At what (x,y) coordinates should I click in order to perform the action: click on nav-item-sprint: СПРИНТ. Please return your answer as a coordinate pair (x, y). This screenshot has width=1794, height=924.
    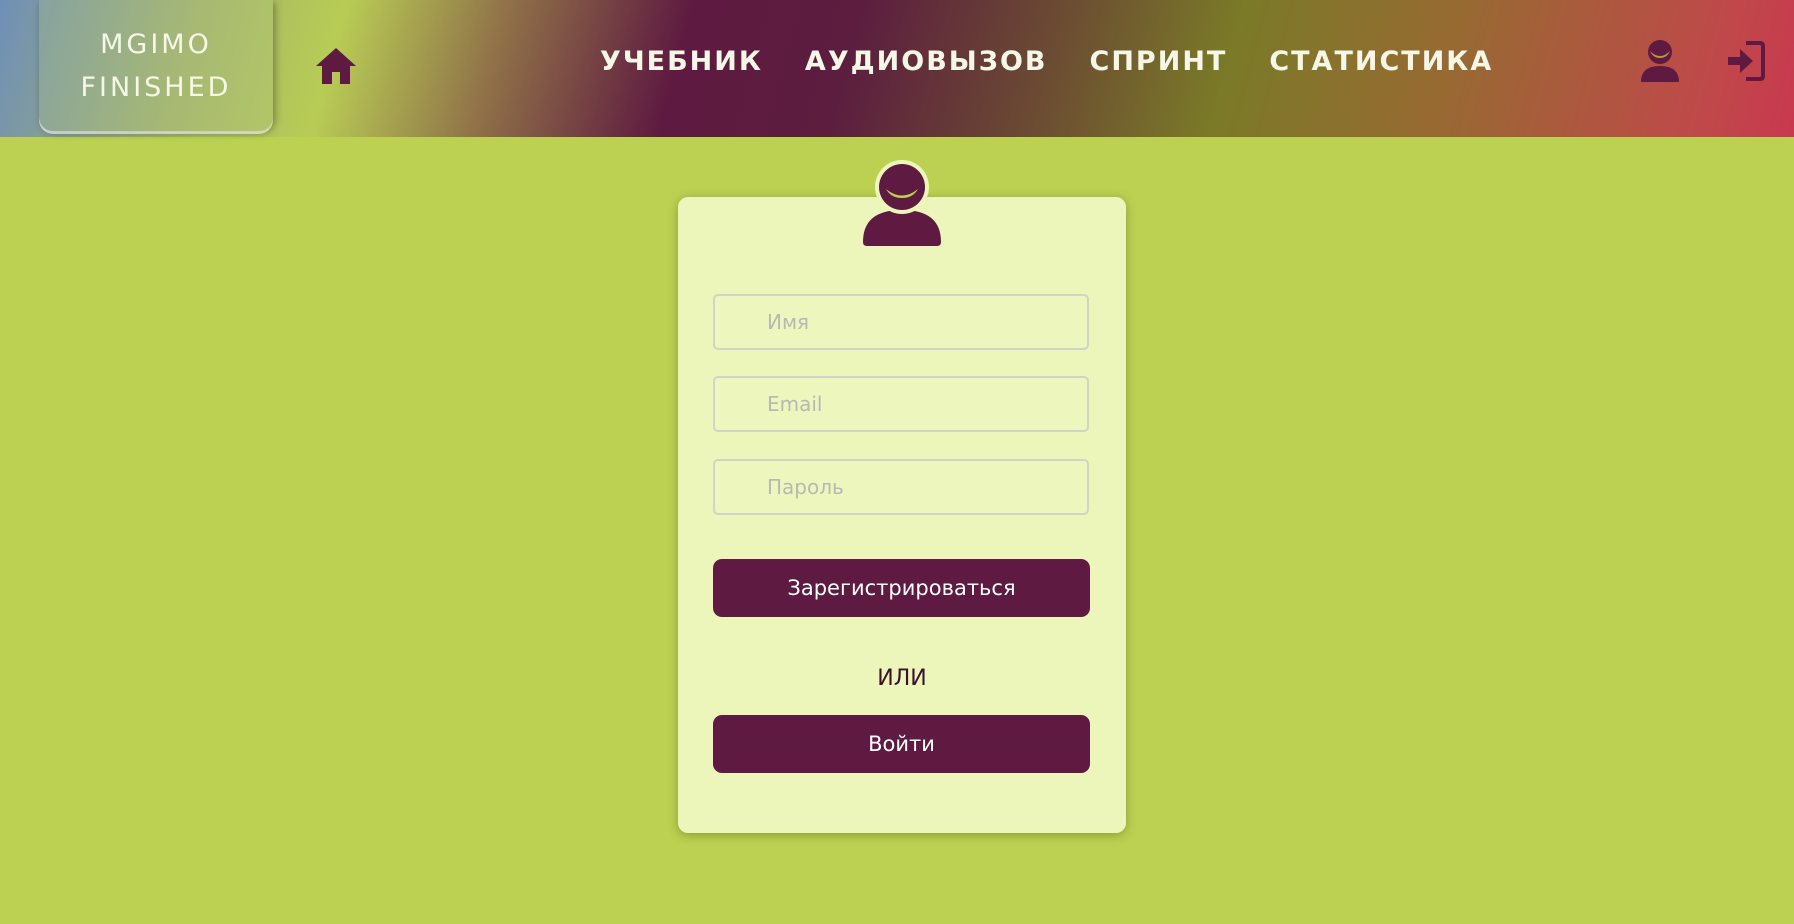
    Looking at the image, I should click on (1159, 61).